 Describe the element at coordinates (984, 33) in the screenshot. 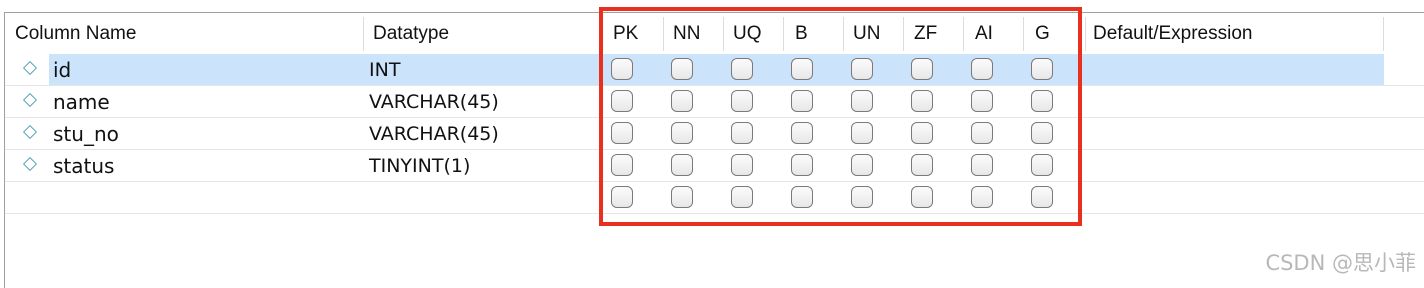

I see `header-ai: AI` at that location.